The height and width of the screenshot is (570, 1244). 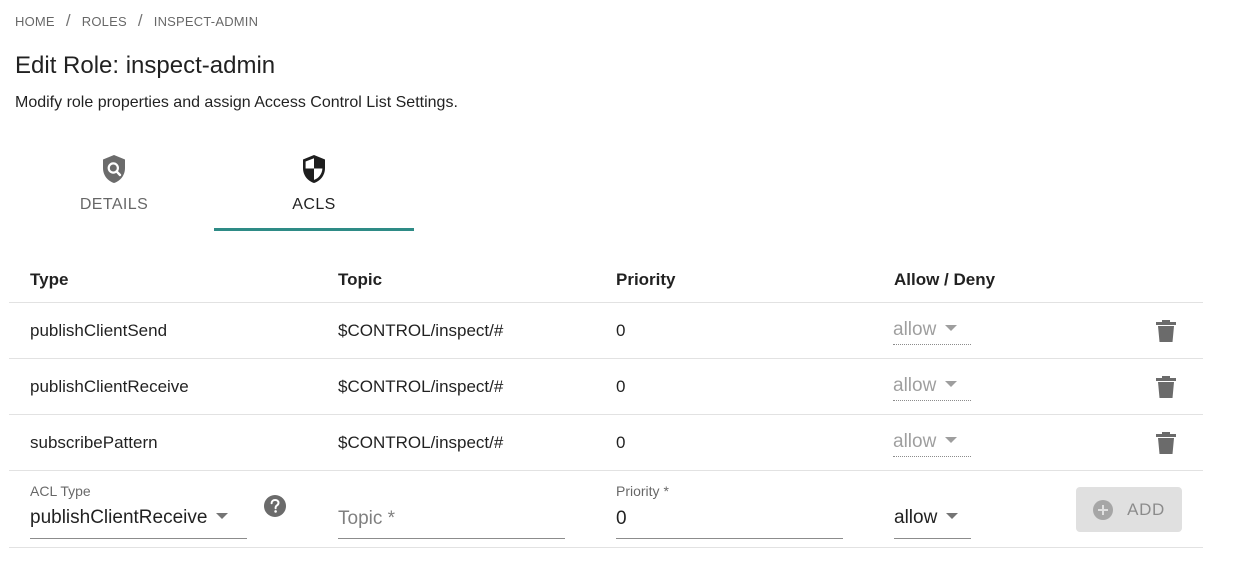 What do you see at coordinates (314, 169) in the screenshot?
I see `shield-half-icon` at bounding box center [314, 169].